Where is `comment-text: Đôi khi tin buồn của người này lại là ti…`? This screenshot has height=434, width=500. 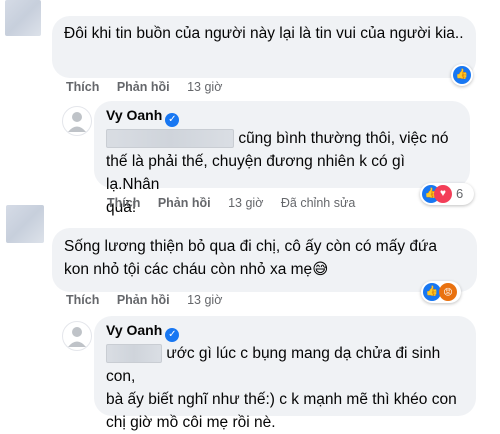
comment-text: Đôi khi tin buồn của người này lại là ti… is located at coordinates (264, 33).